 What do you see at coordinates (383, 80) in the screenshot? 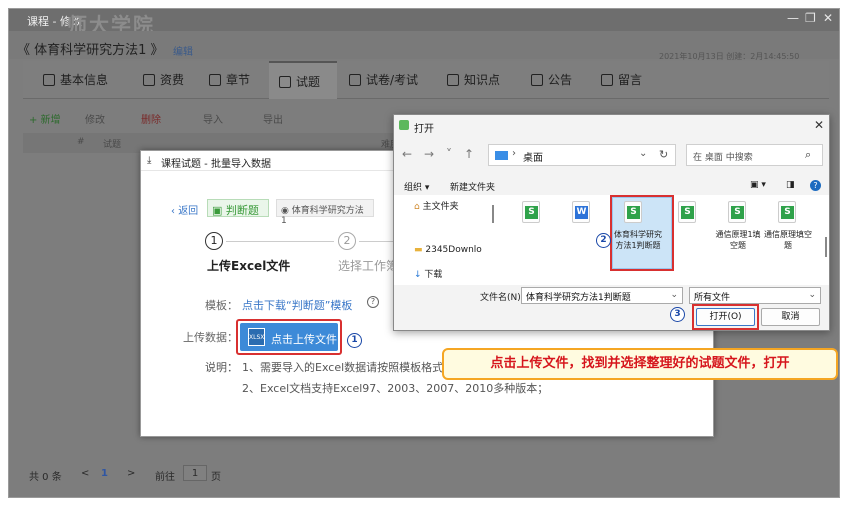
I see `tab-exams: 试卷/考试` at bounding box center [383, 80].